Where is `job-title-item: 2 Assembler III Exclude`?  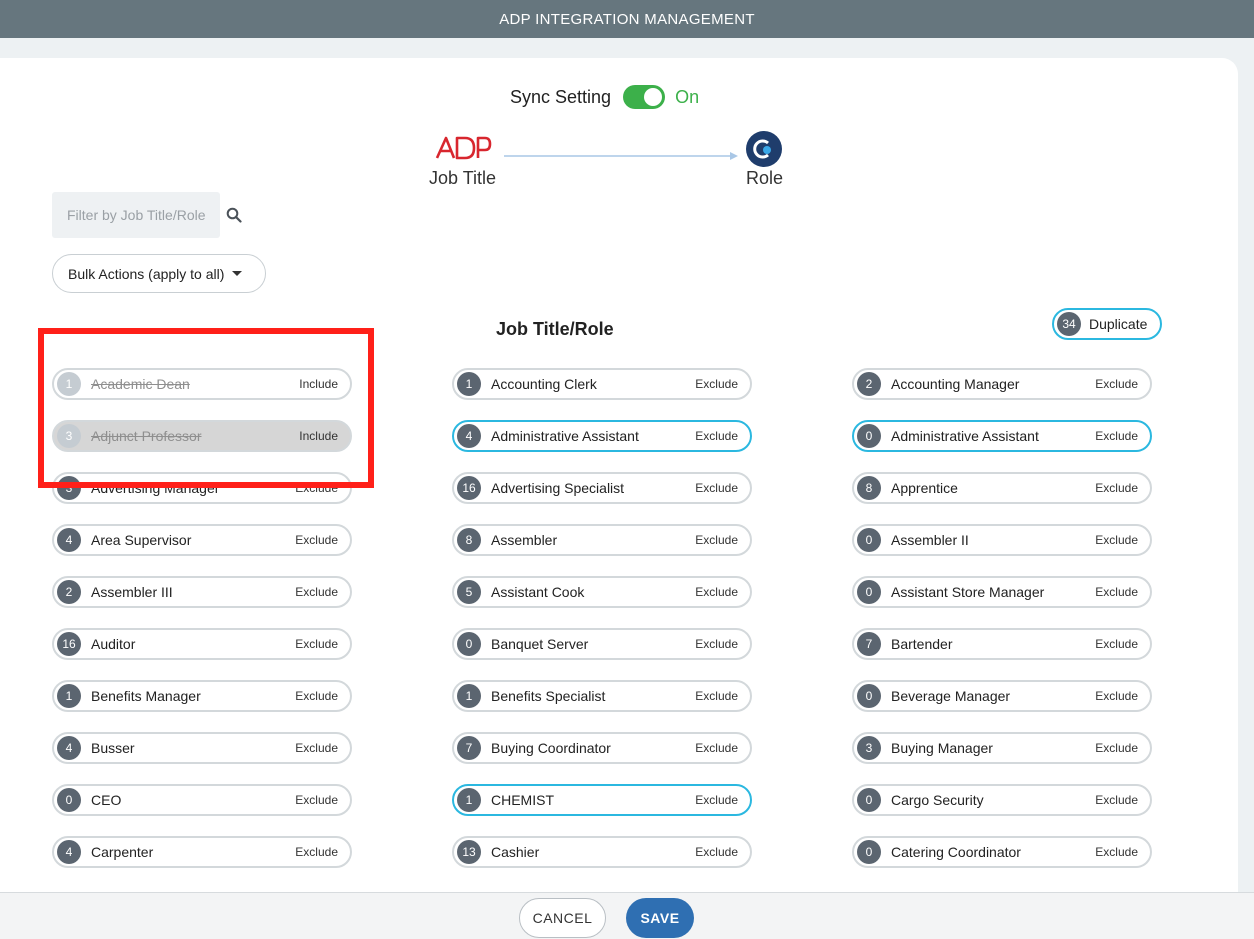 job-title-item: 2 Assembler III Exclude is located at coordinates (202, 592).